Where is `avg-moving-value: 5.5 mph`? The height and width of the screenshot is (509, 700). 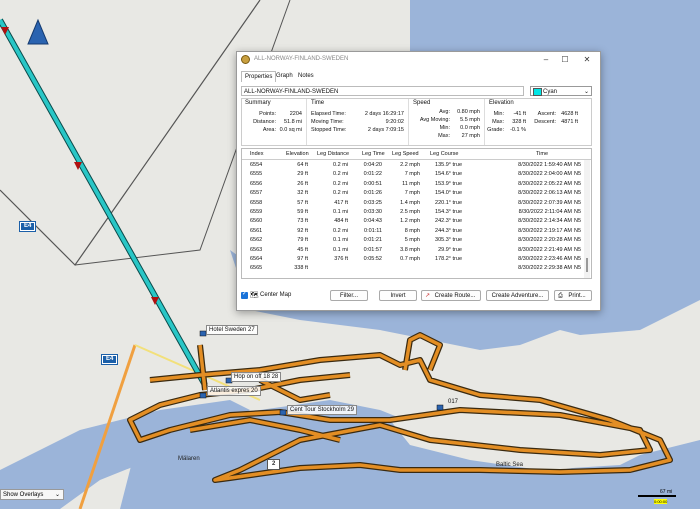 avg-moving-value: 5.5 mph is located at coordinates (470, 120).